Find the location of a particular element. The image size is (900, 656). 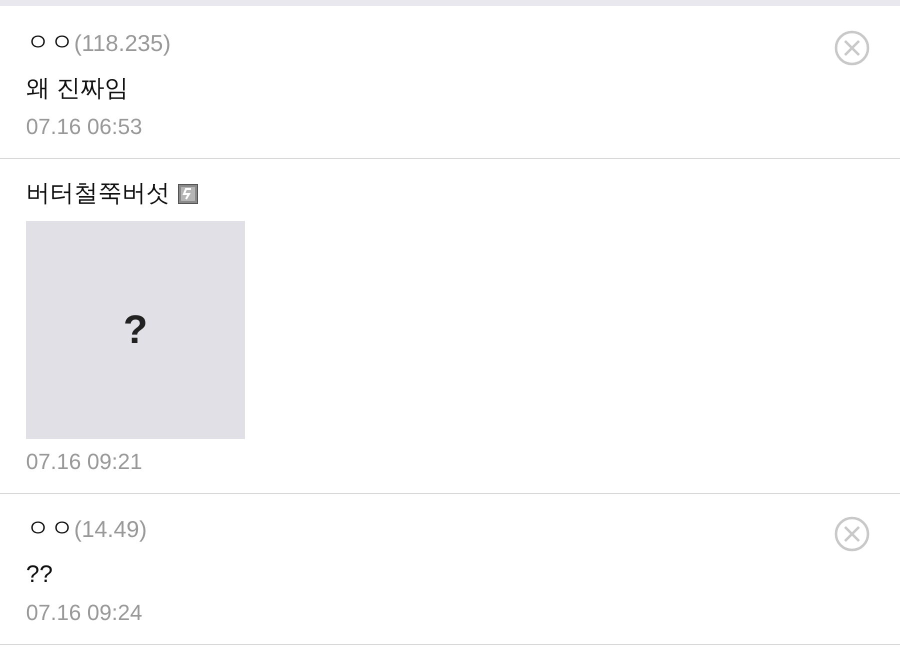

ip-address: (14.49) is located at coordinates (110, 529).